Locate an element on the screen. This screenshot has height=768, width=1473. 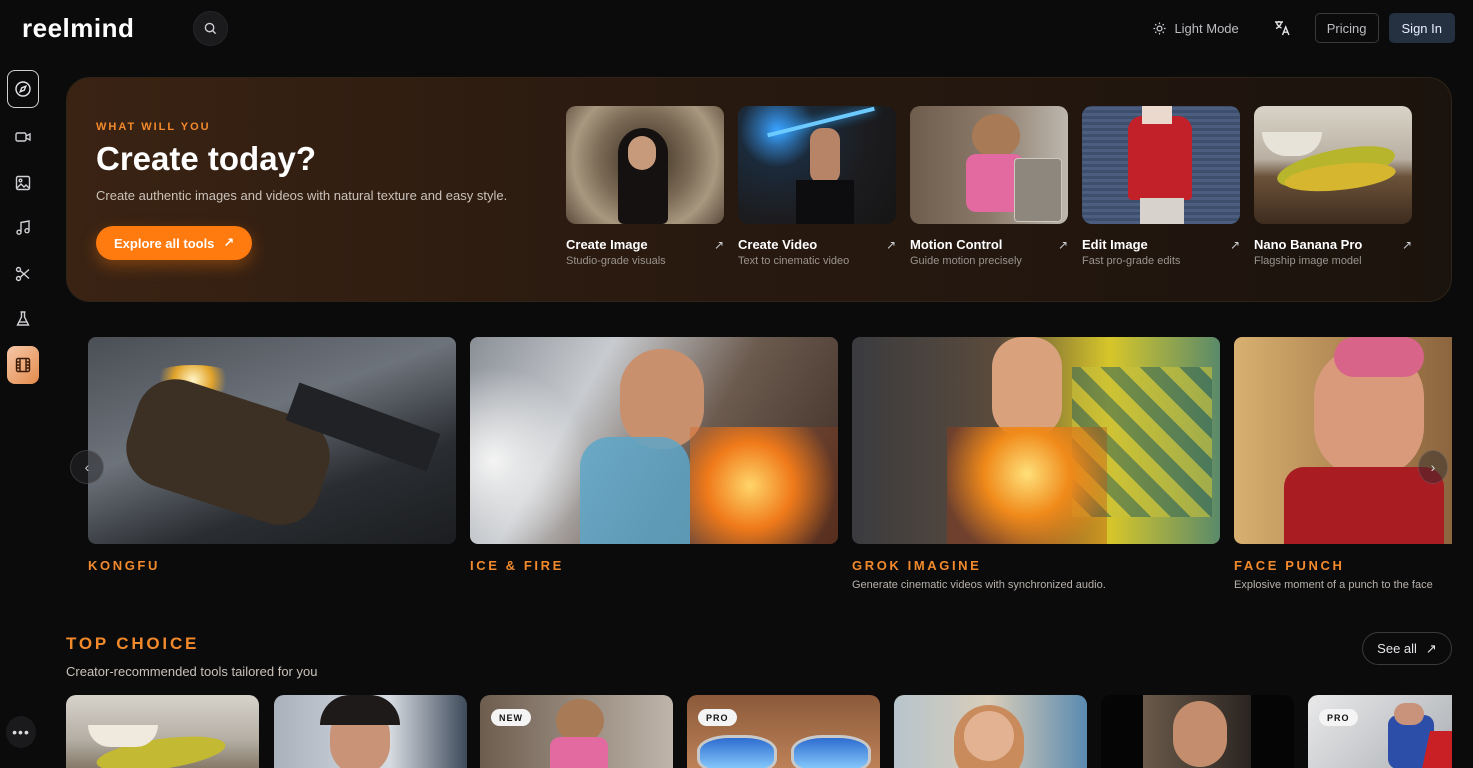
tool-desc: Fast pro-grade edits is located at coordinates (1131, 261).